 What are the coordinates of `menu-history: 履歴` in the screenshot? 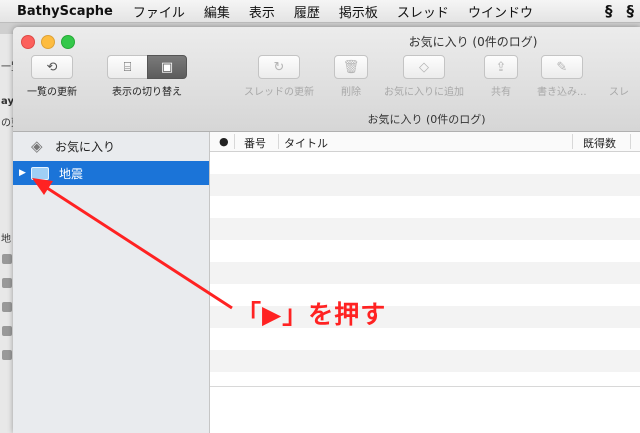 It's located at (307, 11).